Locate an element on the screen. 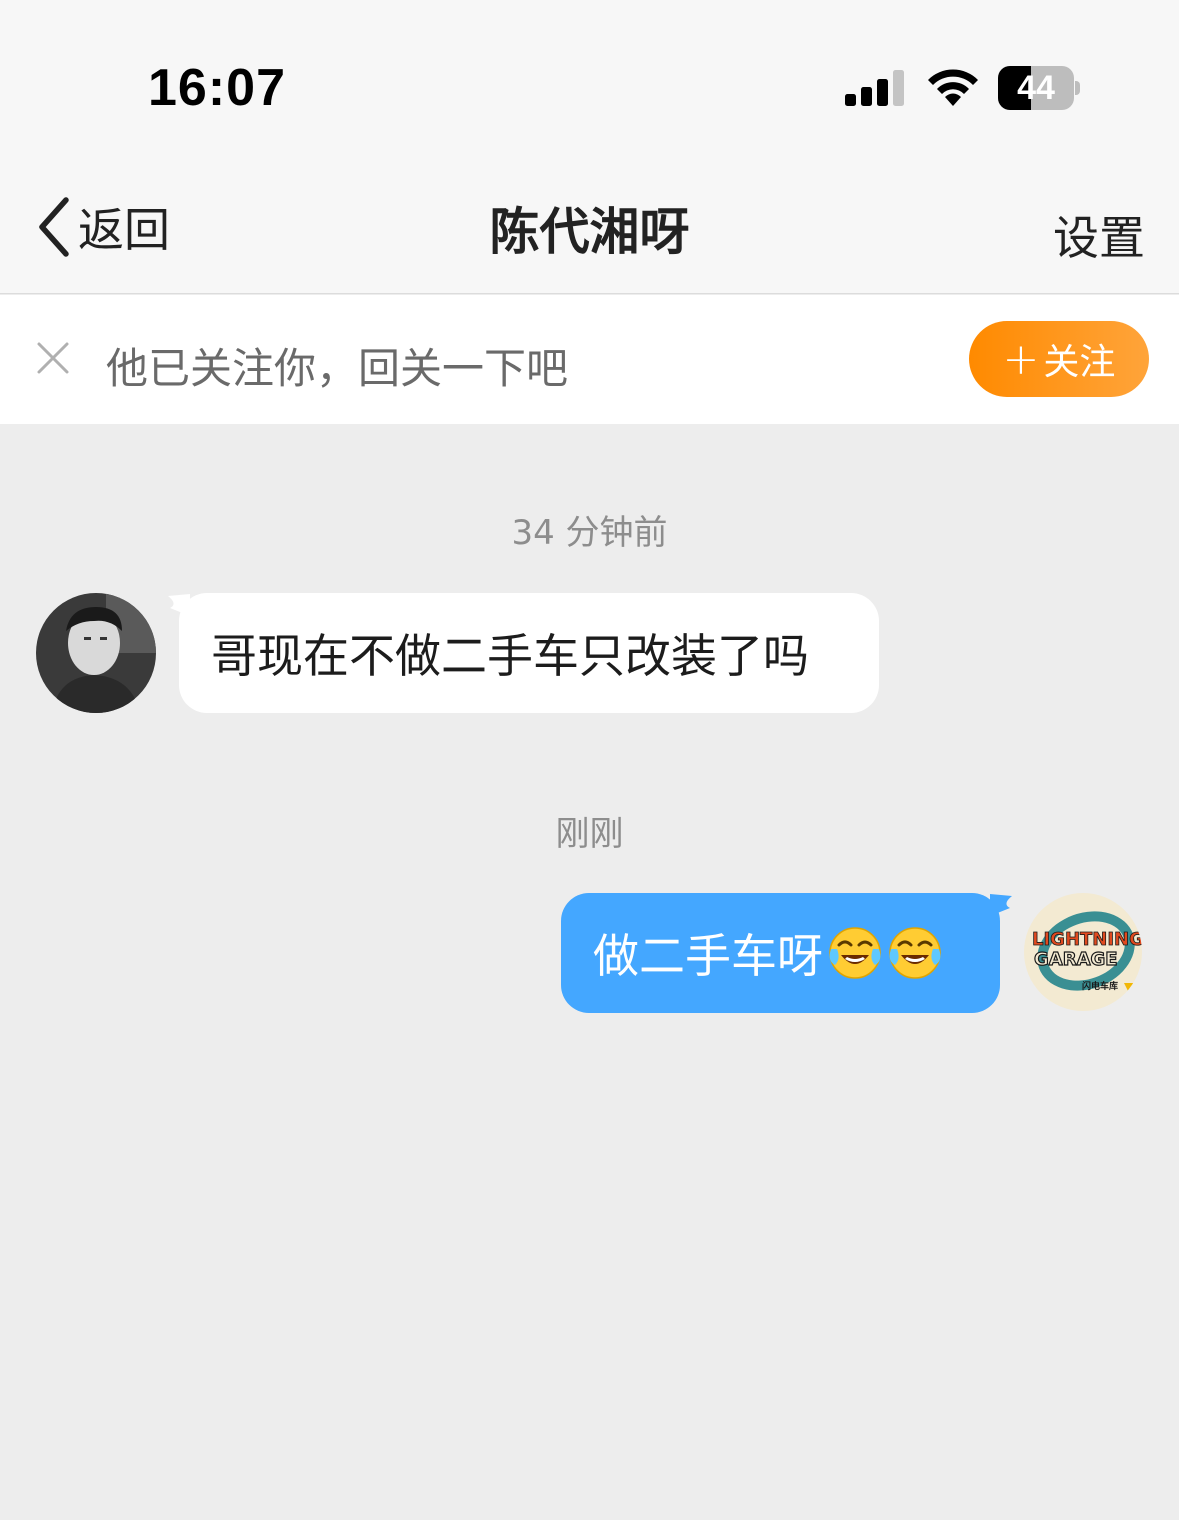  status-time: 16:07 is located at coordinates (217, 88).